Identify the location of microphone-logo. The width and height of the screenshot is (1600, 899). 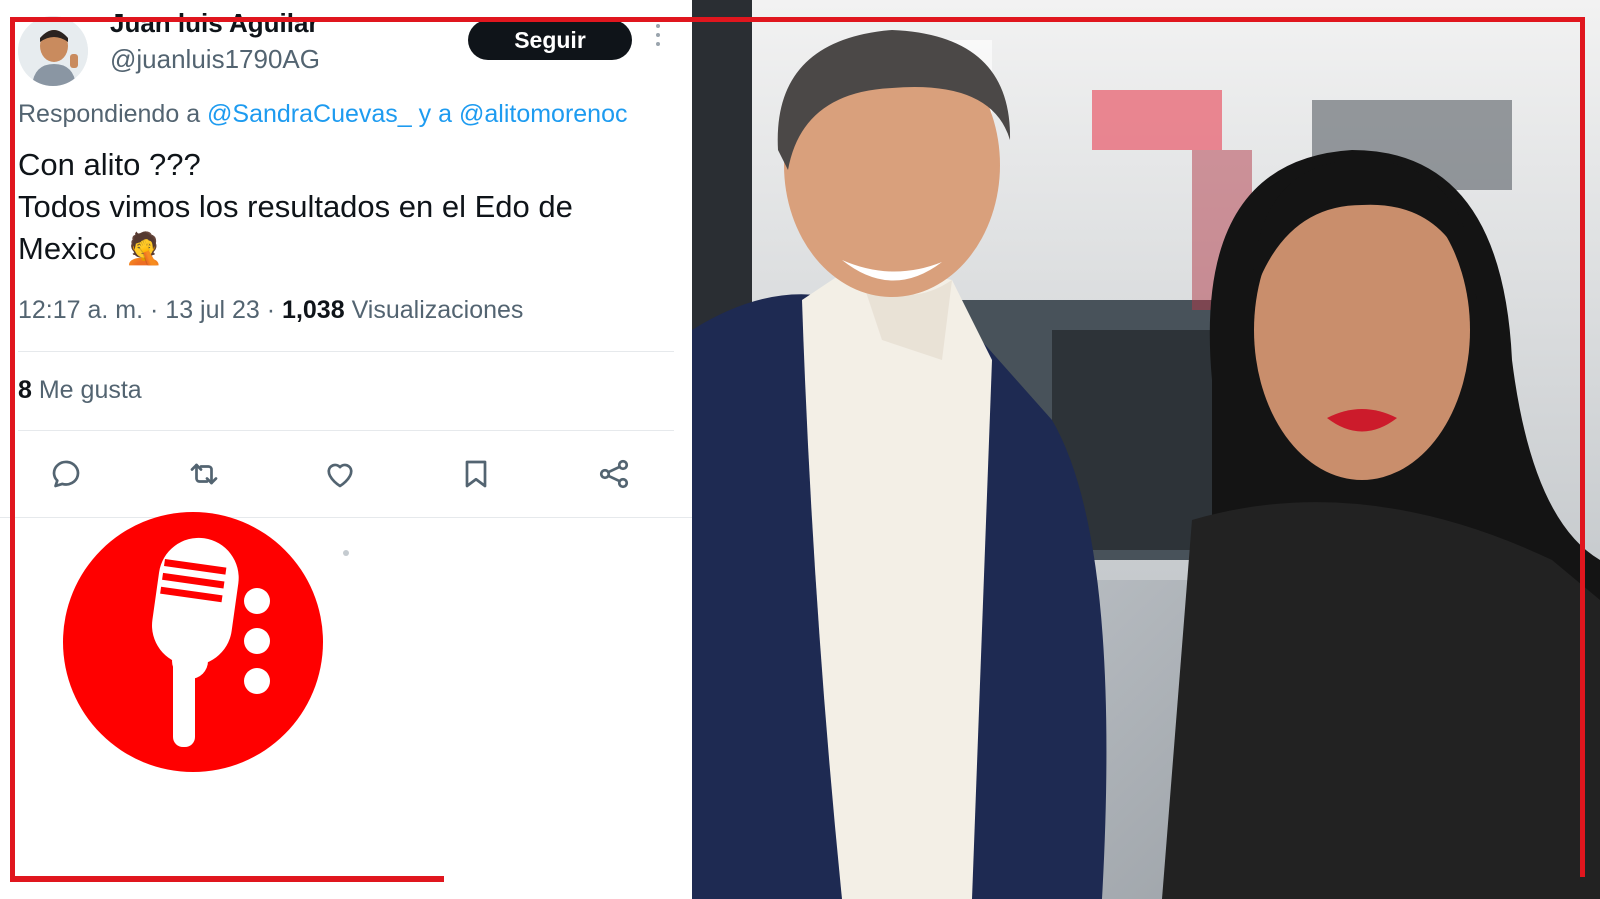
(193, 642).